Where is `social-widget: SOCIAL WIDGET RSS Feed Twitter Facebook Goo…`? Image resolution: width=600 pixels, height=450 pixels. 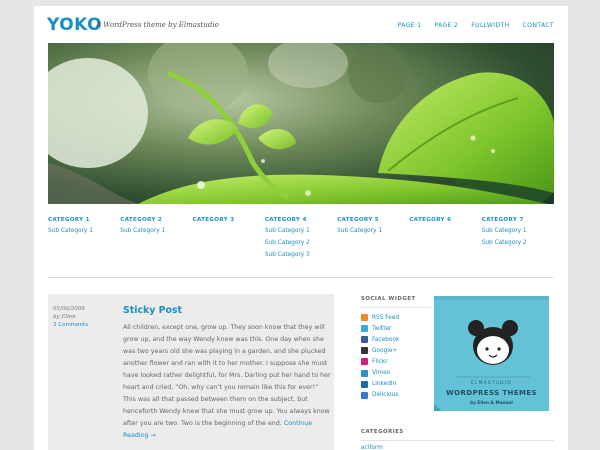 social-widget: SOCIAL WIDGET RSS Feed Twitter Facebook Goo… is located at coordinates (396, 348).